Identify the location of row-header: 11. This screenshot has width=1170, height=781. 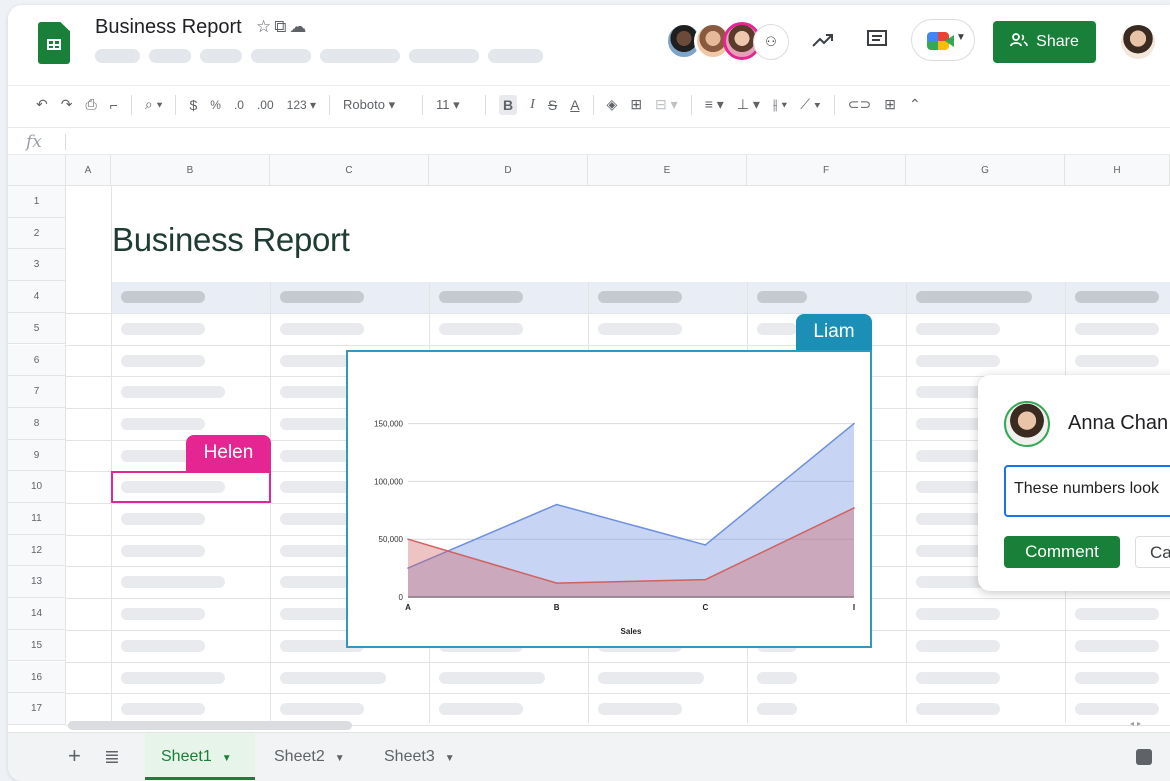
(37, 519).